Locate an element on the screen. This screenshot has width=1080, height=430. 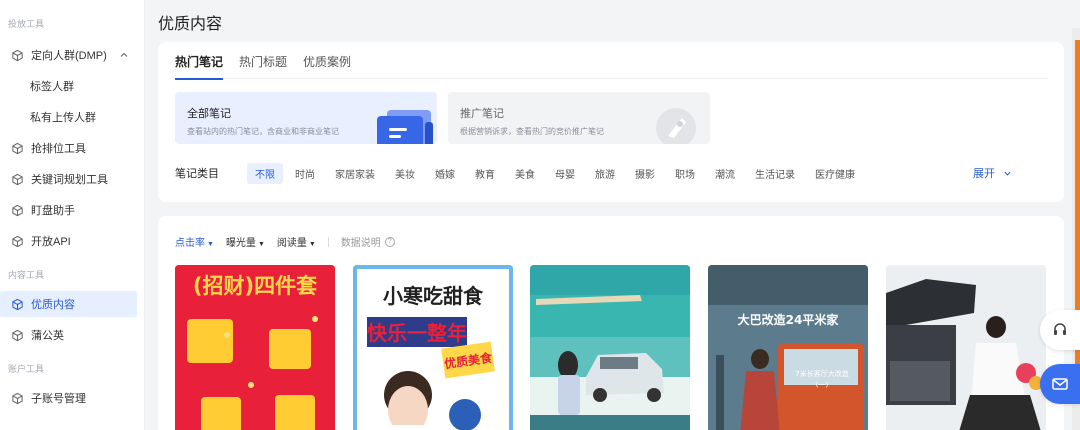
sort-label: 阅读量 is located at coordinates (291, 243).